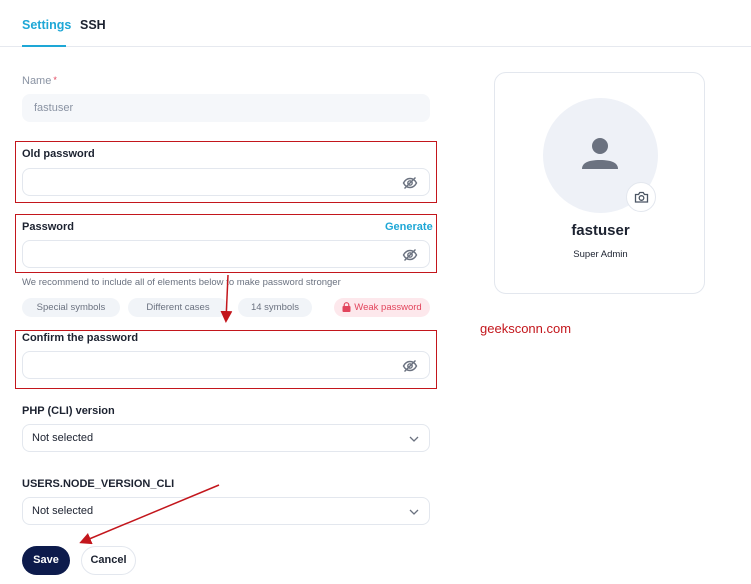 This screenshot has height=584, width=751. I want to click on password-input, so click(226, 254).